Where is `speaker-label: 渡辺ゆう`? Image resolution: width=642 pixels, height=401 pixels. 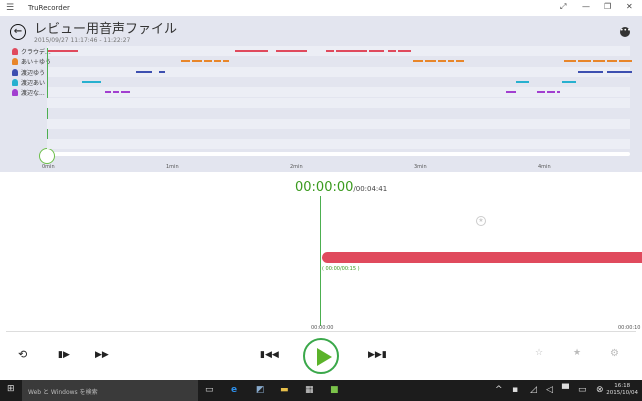
speaker-label: 渡辺ゆう is located at coordinates (28, 72).